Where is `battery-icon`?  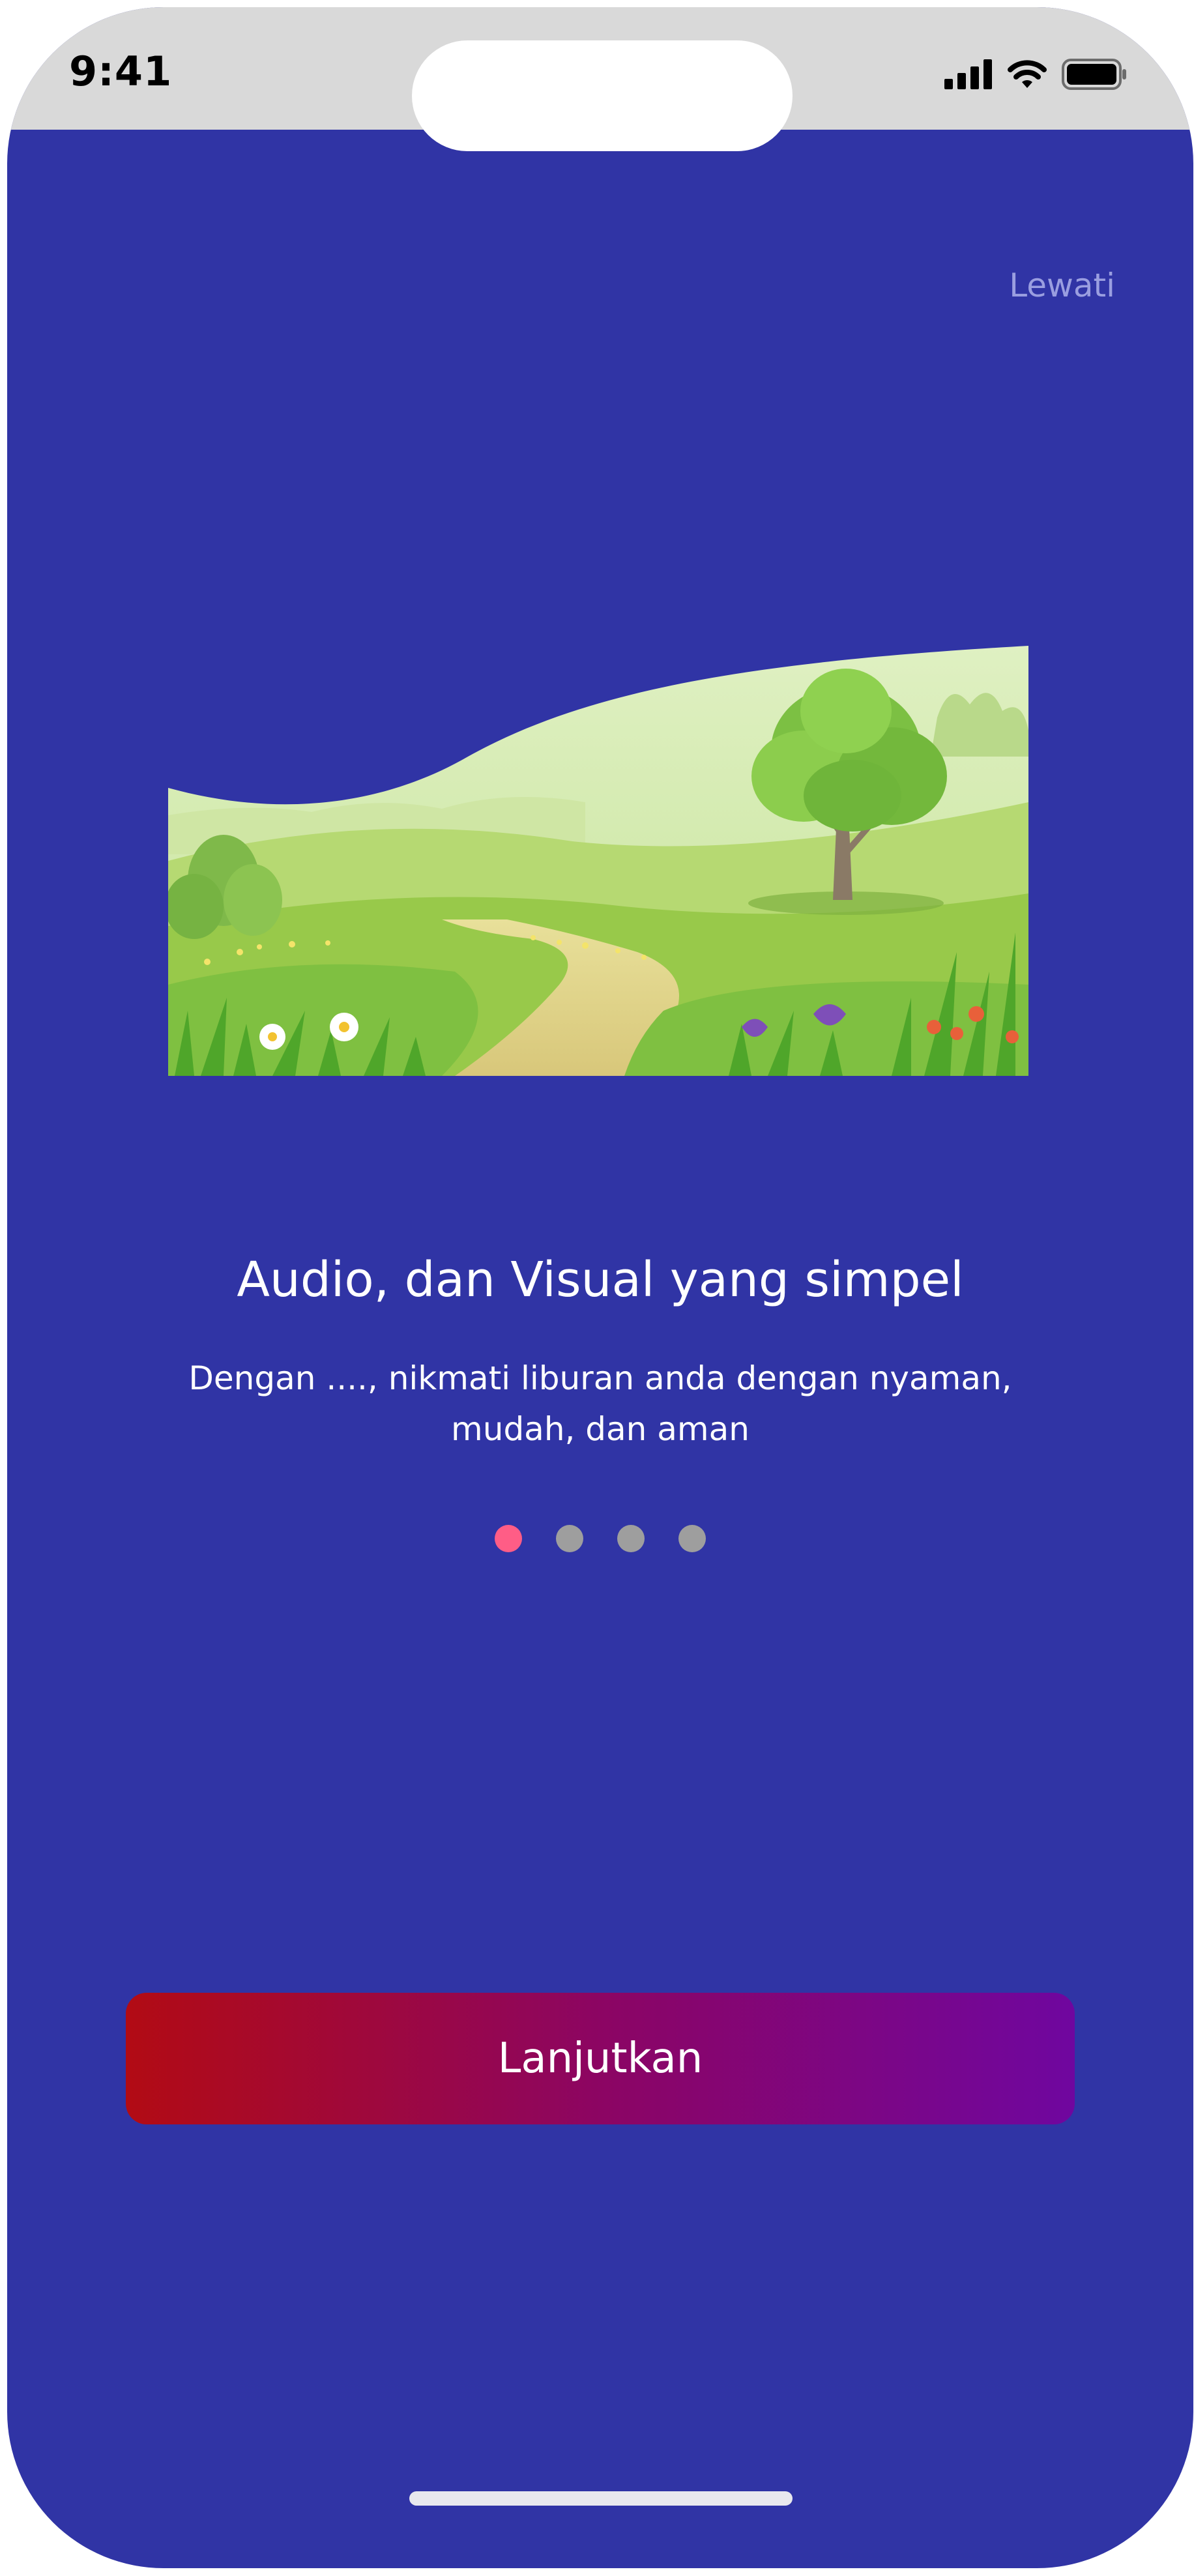
battery-icon is located at coordinates (1094, 74).